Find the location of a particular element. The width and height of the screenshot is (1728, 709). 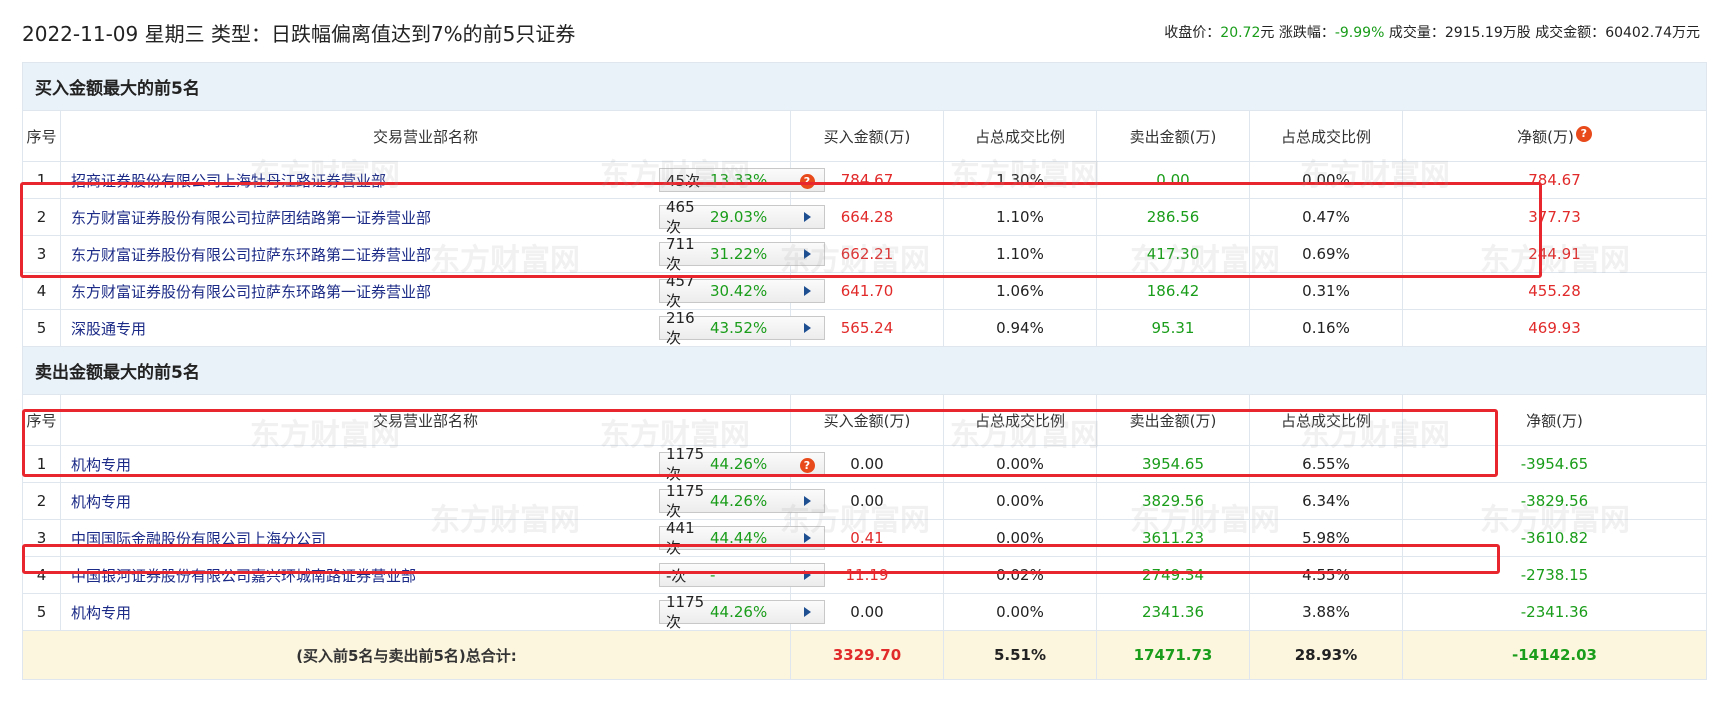

column-header-sell: 卖出金额(万) is located at coordinates (1173, 420).